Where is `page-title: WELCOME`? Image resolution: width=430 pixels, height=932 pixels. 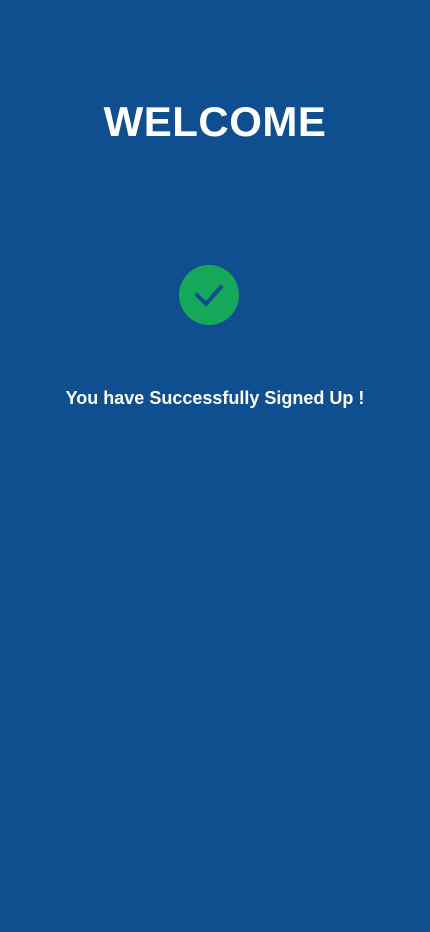 page-title: WELCOME is located at coordinates (215, 121).